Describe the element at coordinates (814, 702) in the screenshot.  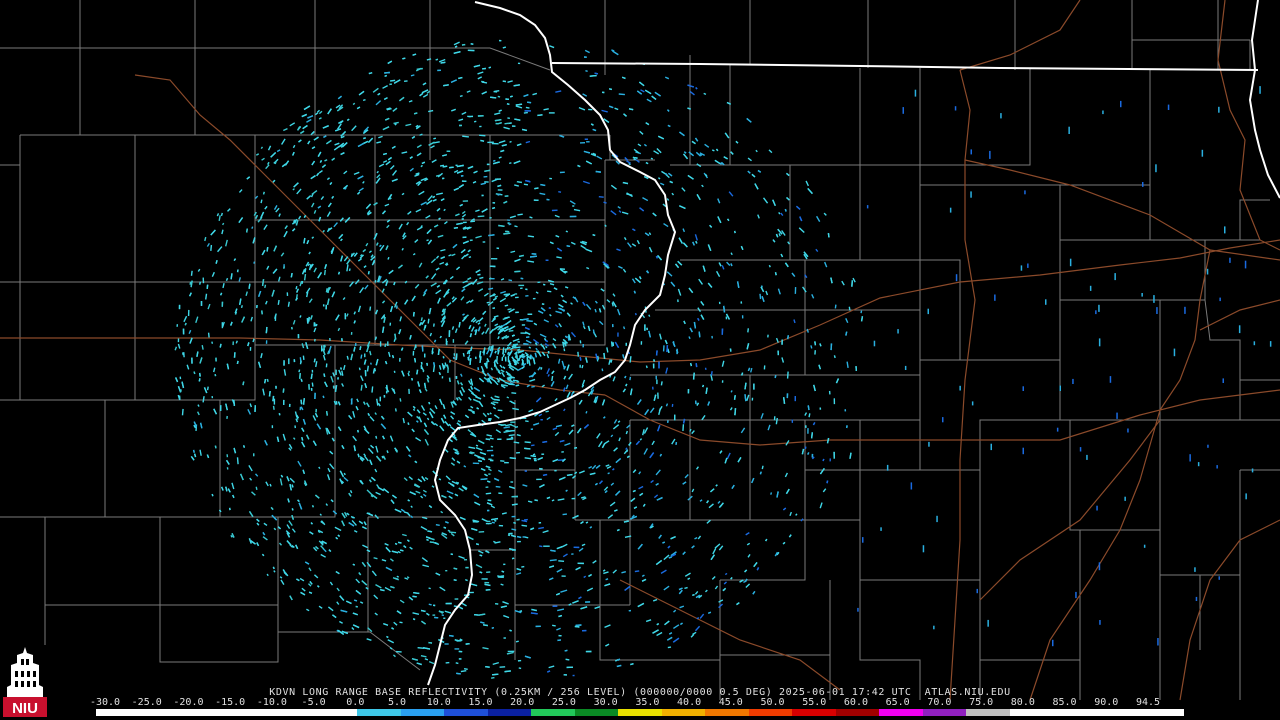
I see `scale-tick-label: 55.0` at that location.